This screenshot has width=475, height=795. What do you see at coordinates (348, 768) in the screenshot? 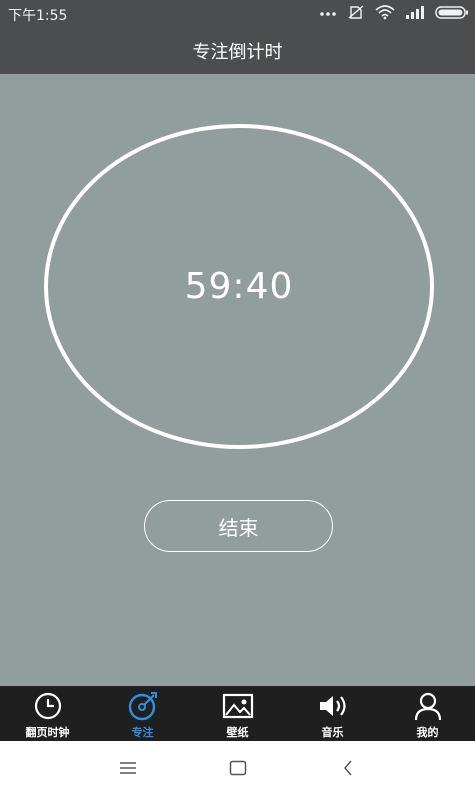
I see `back-icon` at bounding box center [348, 768].